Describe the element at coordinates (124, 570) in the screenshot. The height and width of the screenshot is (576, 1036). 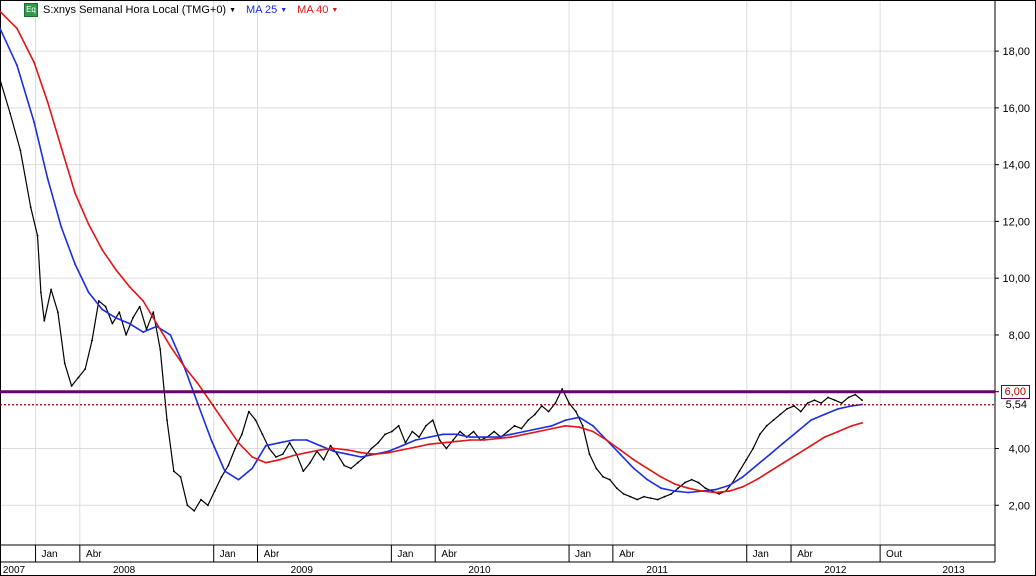
I see `year-tick-label: 2008` at that location.